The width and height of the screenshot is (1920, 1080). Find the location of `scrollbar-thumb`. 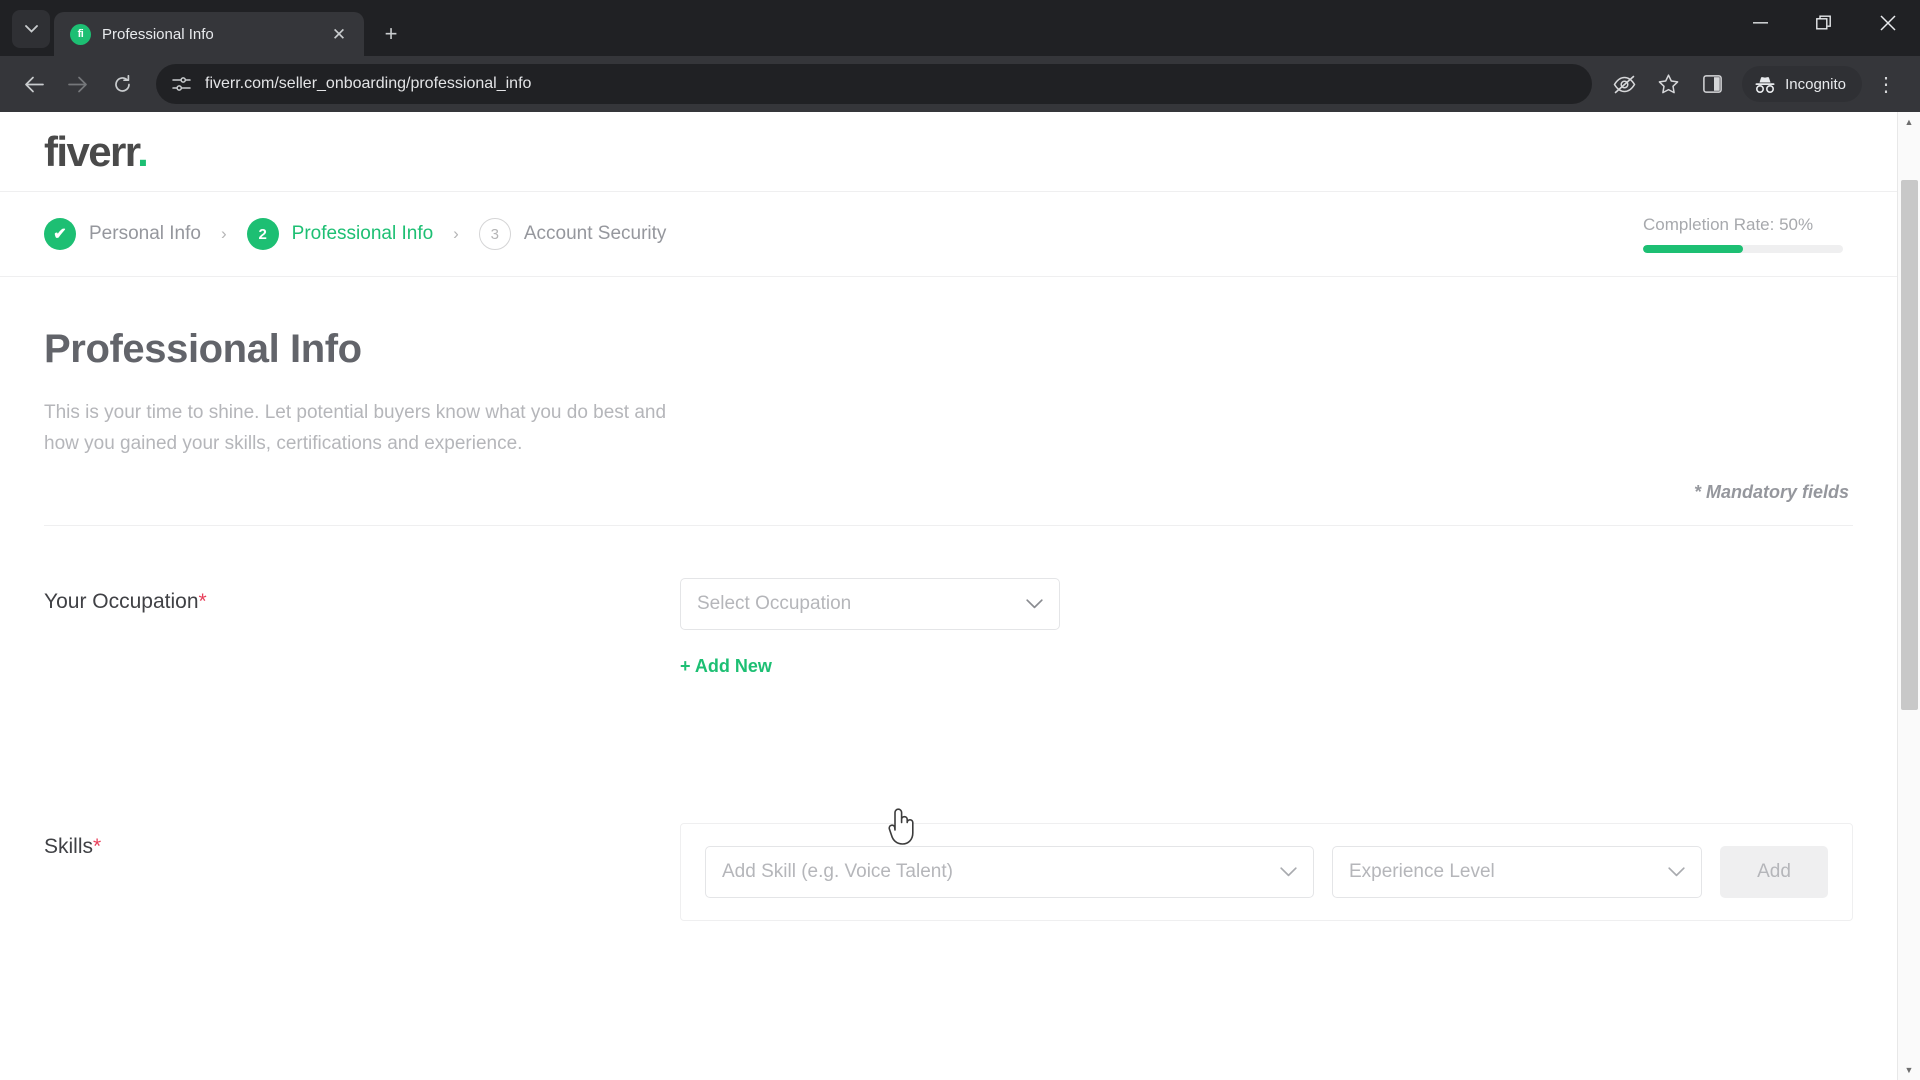

scrollbar-thumb is located at coordinates (1909, 445).